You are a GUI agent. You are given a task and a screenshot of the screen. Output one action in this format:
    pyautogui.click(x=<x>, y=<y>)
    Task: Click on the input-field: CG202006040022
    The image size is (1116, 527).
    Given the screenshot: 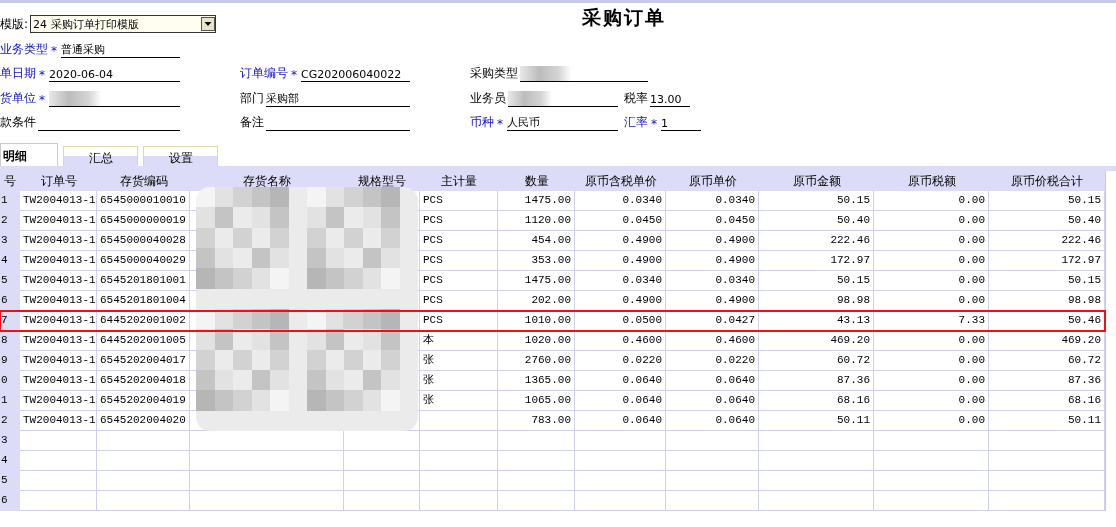 What is the action you would take?
    pyautogui.click(x=355, y=74)
    